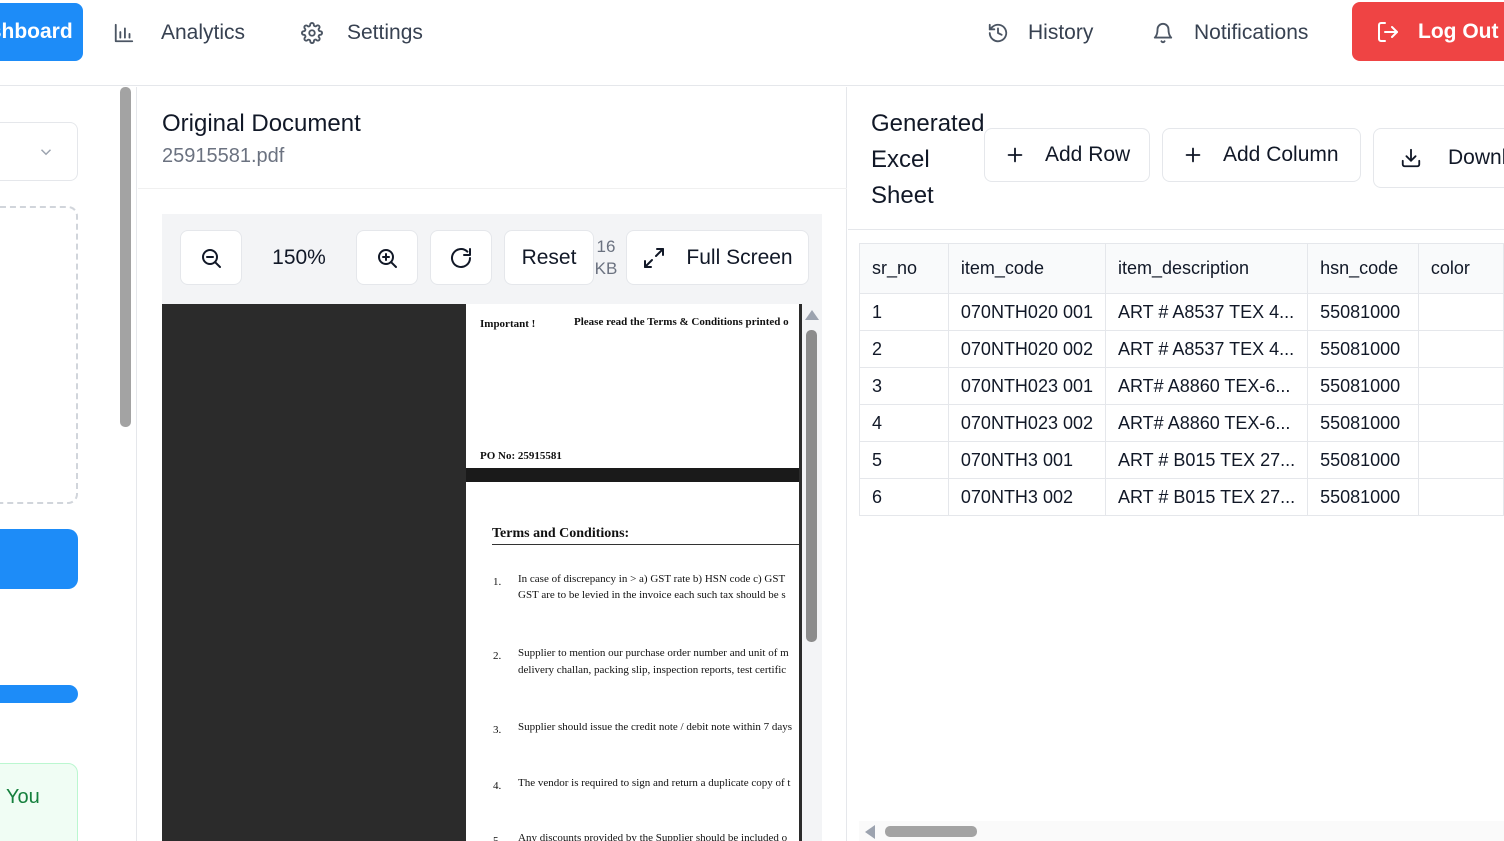 This screenshot has width=1504, height=841. What do you see at coordinates (904, 460) in the screenshot?
I see `table-cell: 5` at bounding box center [904, 460].